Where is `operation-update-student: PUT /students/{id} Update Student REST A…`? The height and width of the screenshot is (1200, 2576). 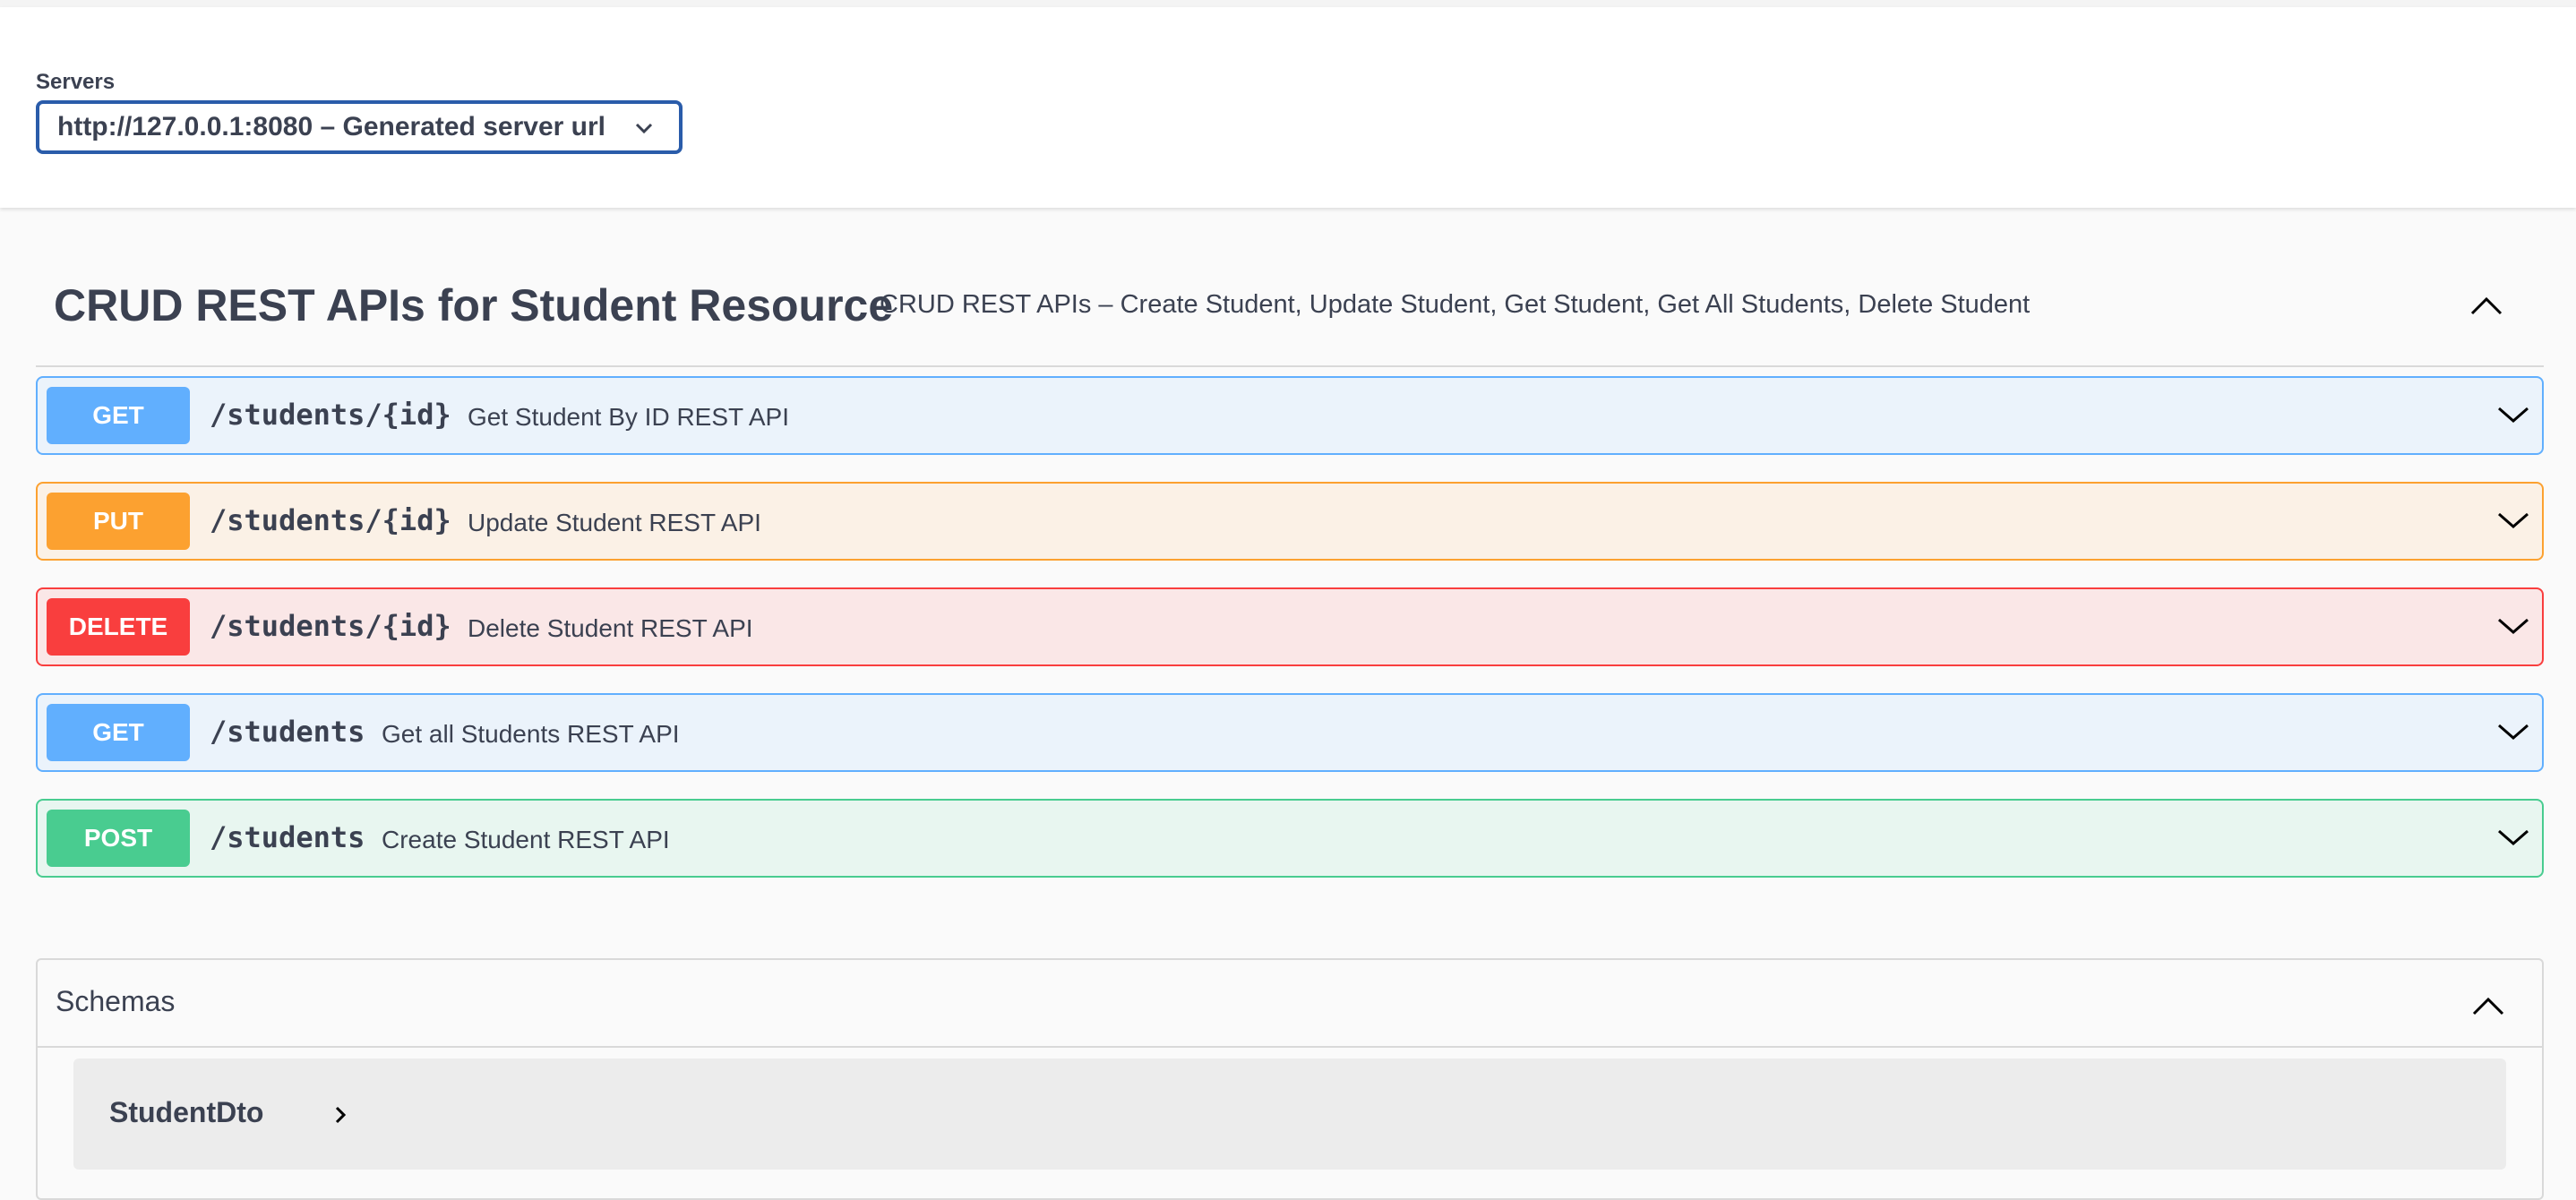 operation-update-student: PUT /students/{id} Update Student REST A… is located at coordinates (1290, 521).